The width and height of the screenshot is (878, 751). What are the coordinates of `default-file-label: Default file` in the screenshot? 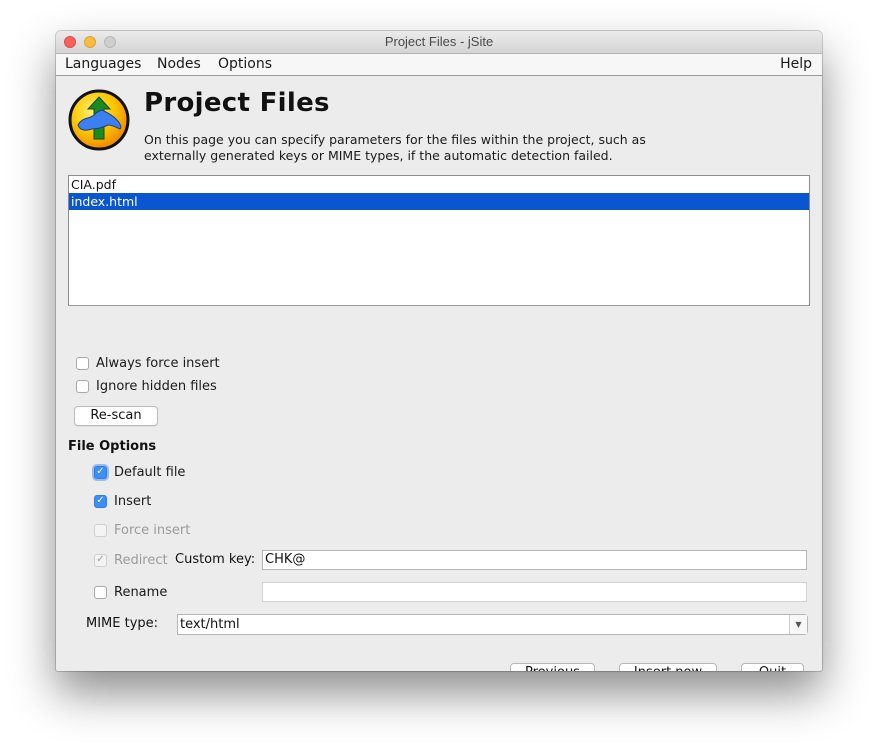 It's located at (150, 472).